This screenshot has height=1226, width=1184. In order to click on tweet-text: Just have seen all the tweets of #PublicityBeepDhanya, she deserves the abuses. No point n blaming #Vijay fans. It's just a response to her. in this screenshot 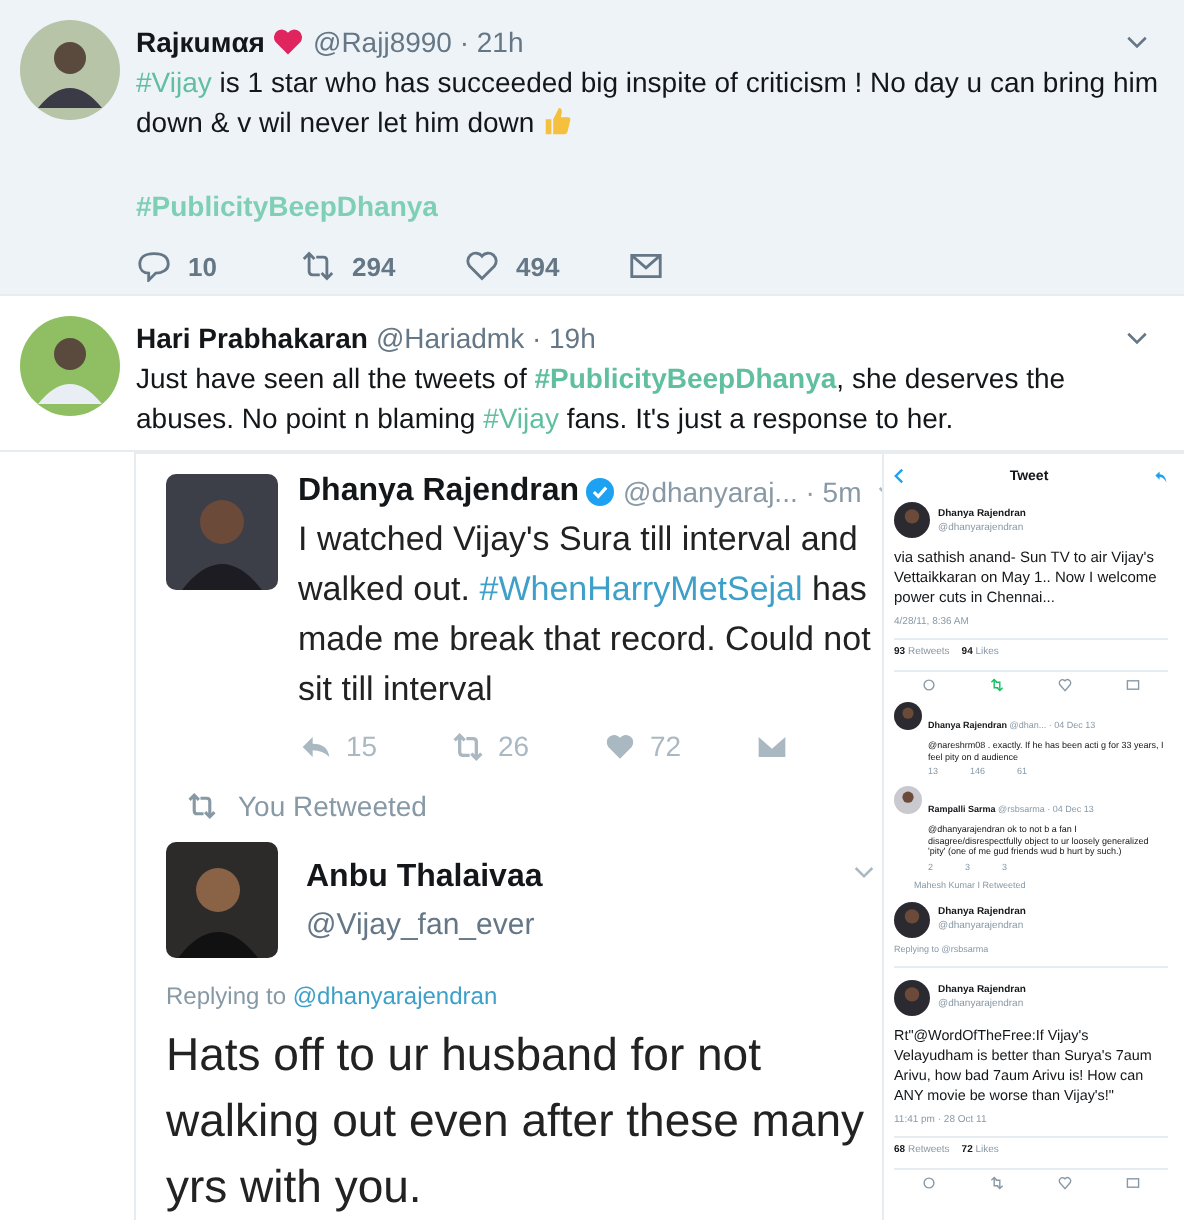, I will do `click(602, 399)`.